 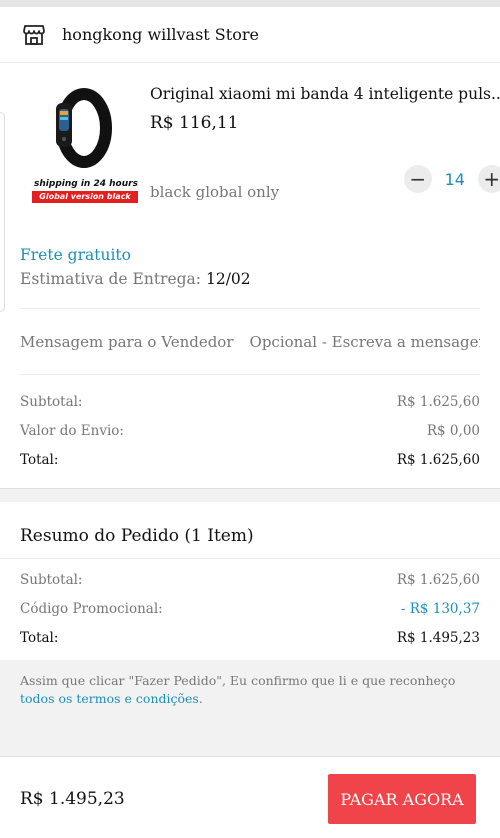 I want to click on promo-code-label: Código Promocional:, so click(x=91, y=608).